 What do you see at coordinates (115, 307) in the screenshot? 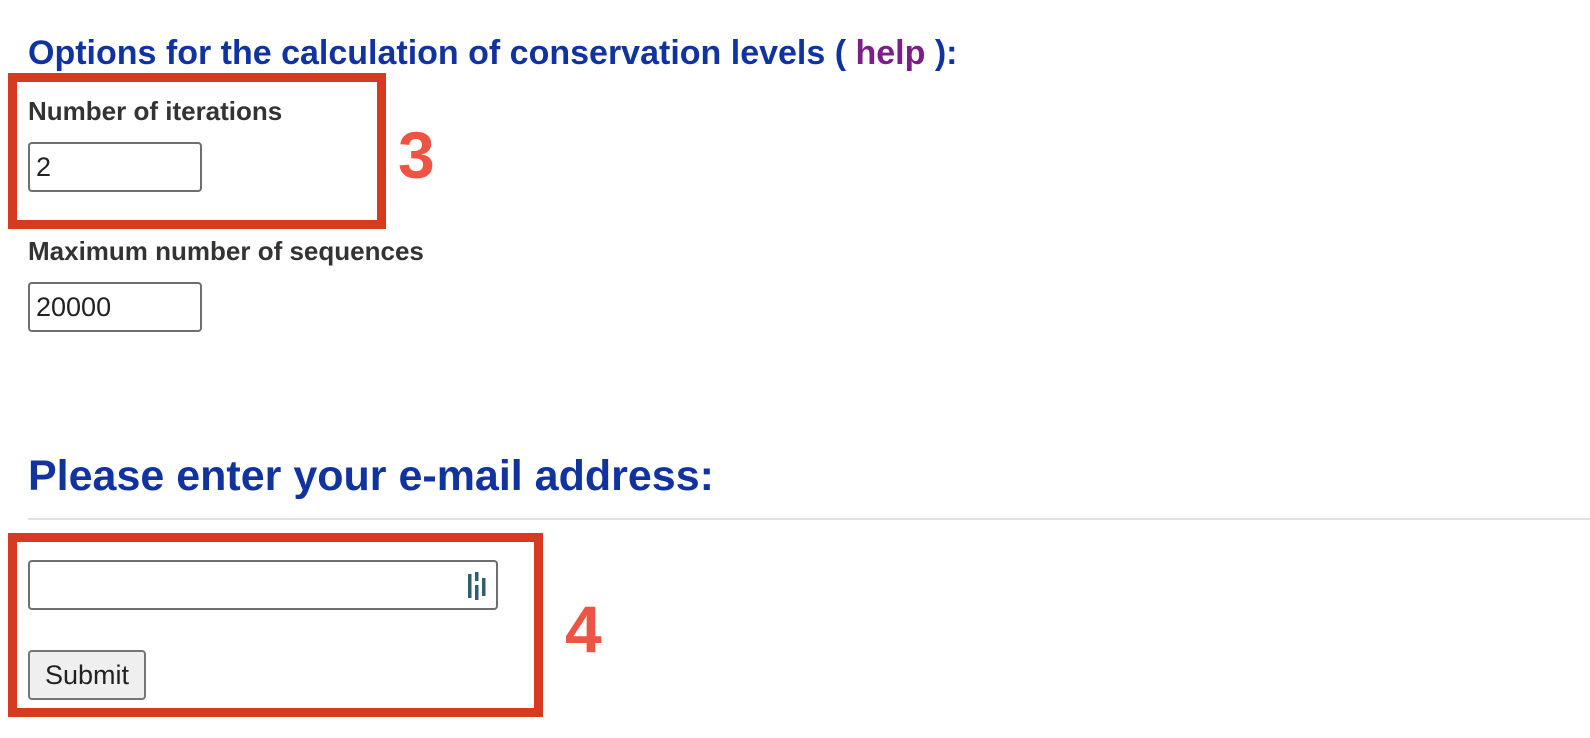
I see `max-sequences-input` at bounding box center [115, 307].